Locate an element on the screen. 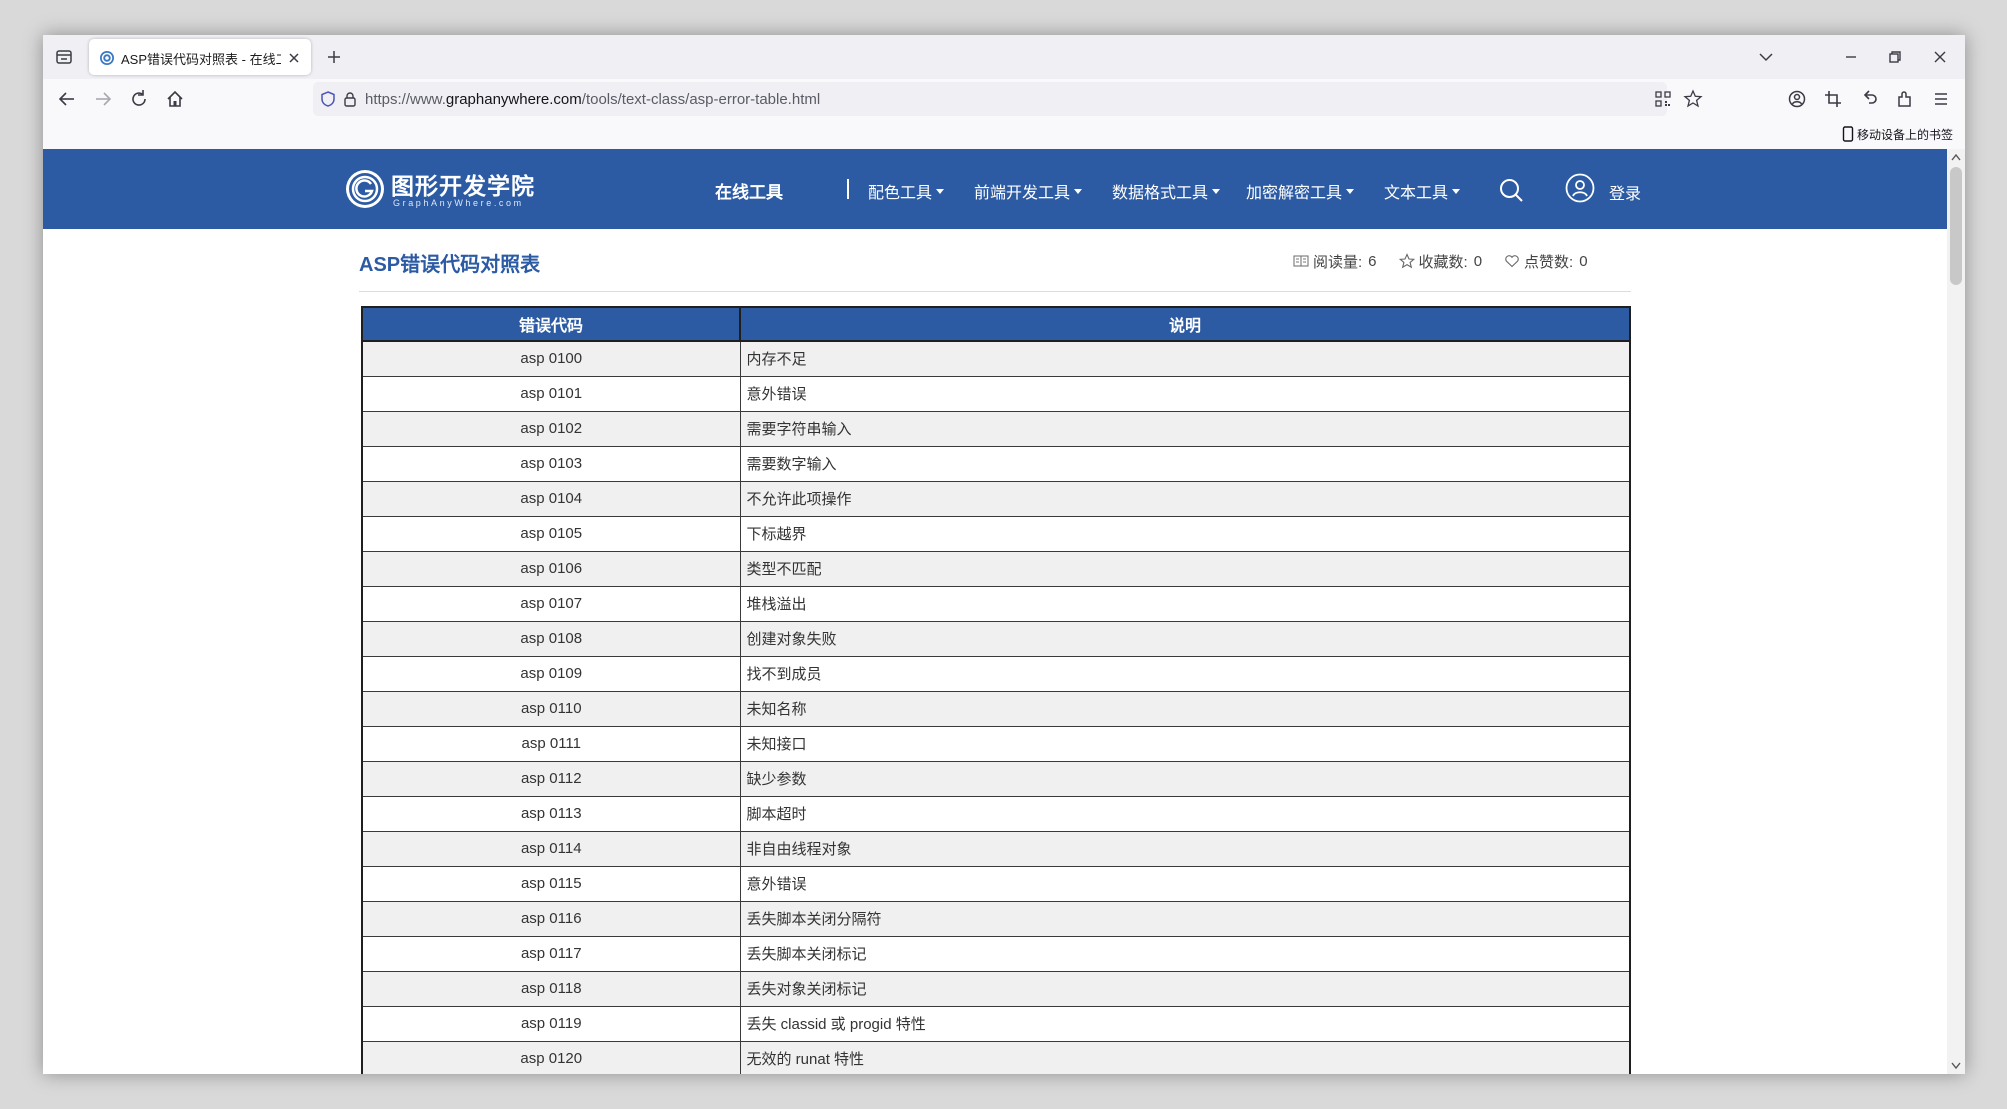 This screenshot has height=1109, width=2007. favorites-stat: 收藏数: 0 is located at coordinates (1440, 261).